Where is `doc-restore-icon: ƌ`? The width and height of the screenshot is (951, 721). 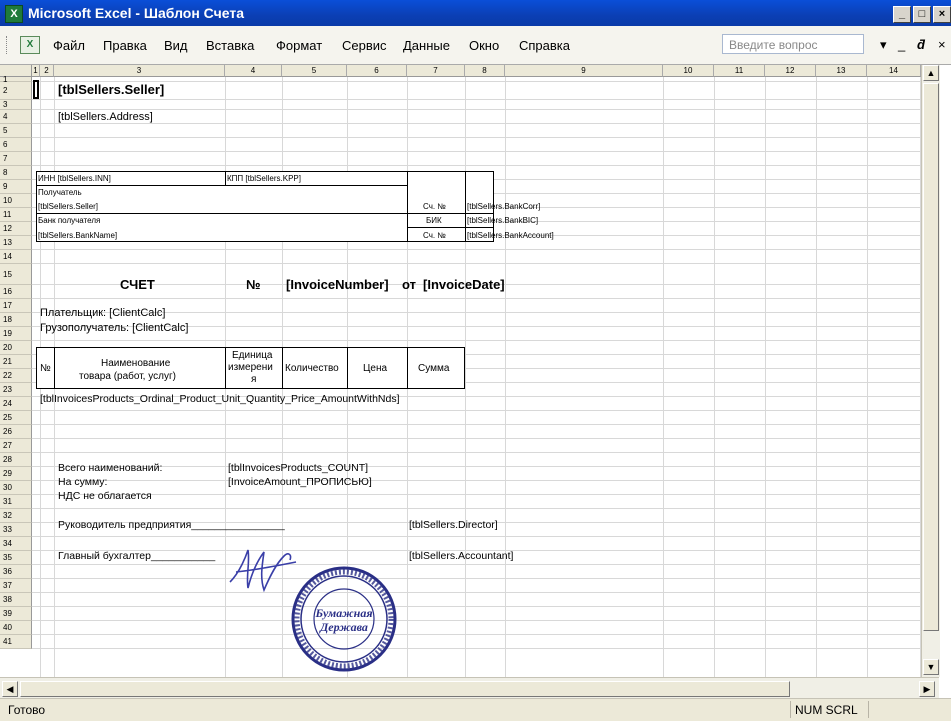 doc-restore-icon: ƌ is located at coordinates (921, 44).